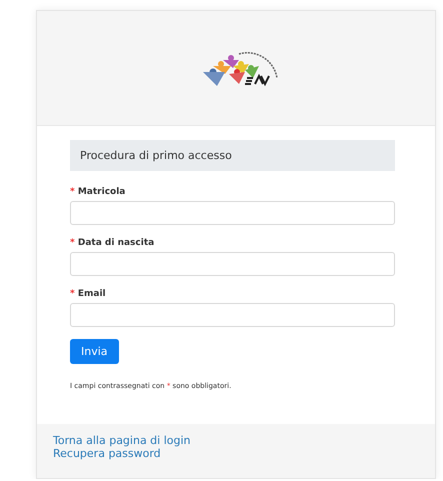 This screenshot has width=443, height=481. Describe the element at coordinates (113, 243) in the screenshot. I see `field-label: * Data di nascita` at that location.